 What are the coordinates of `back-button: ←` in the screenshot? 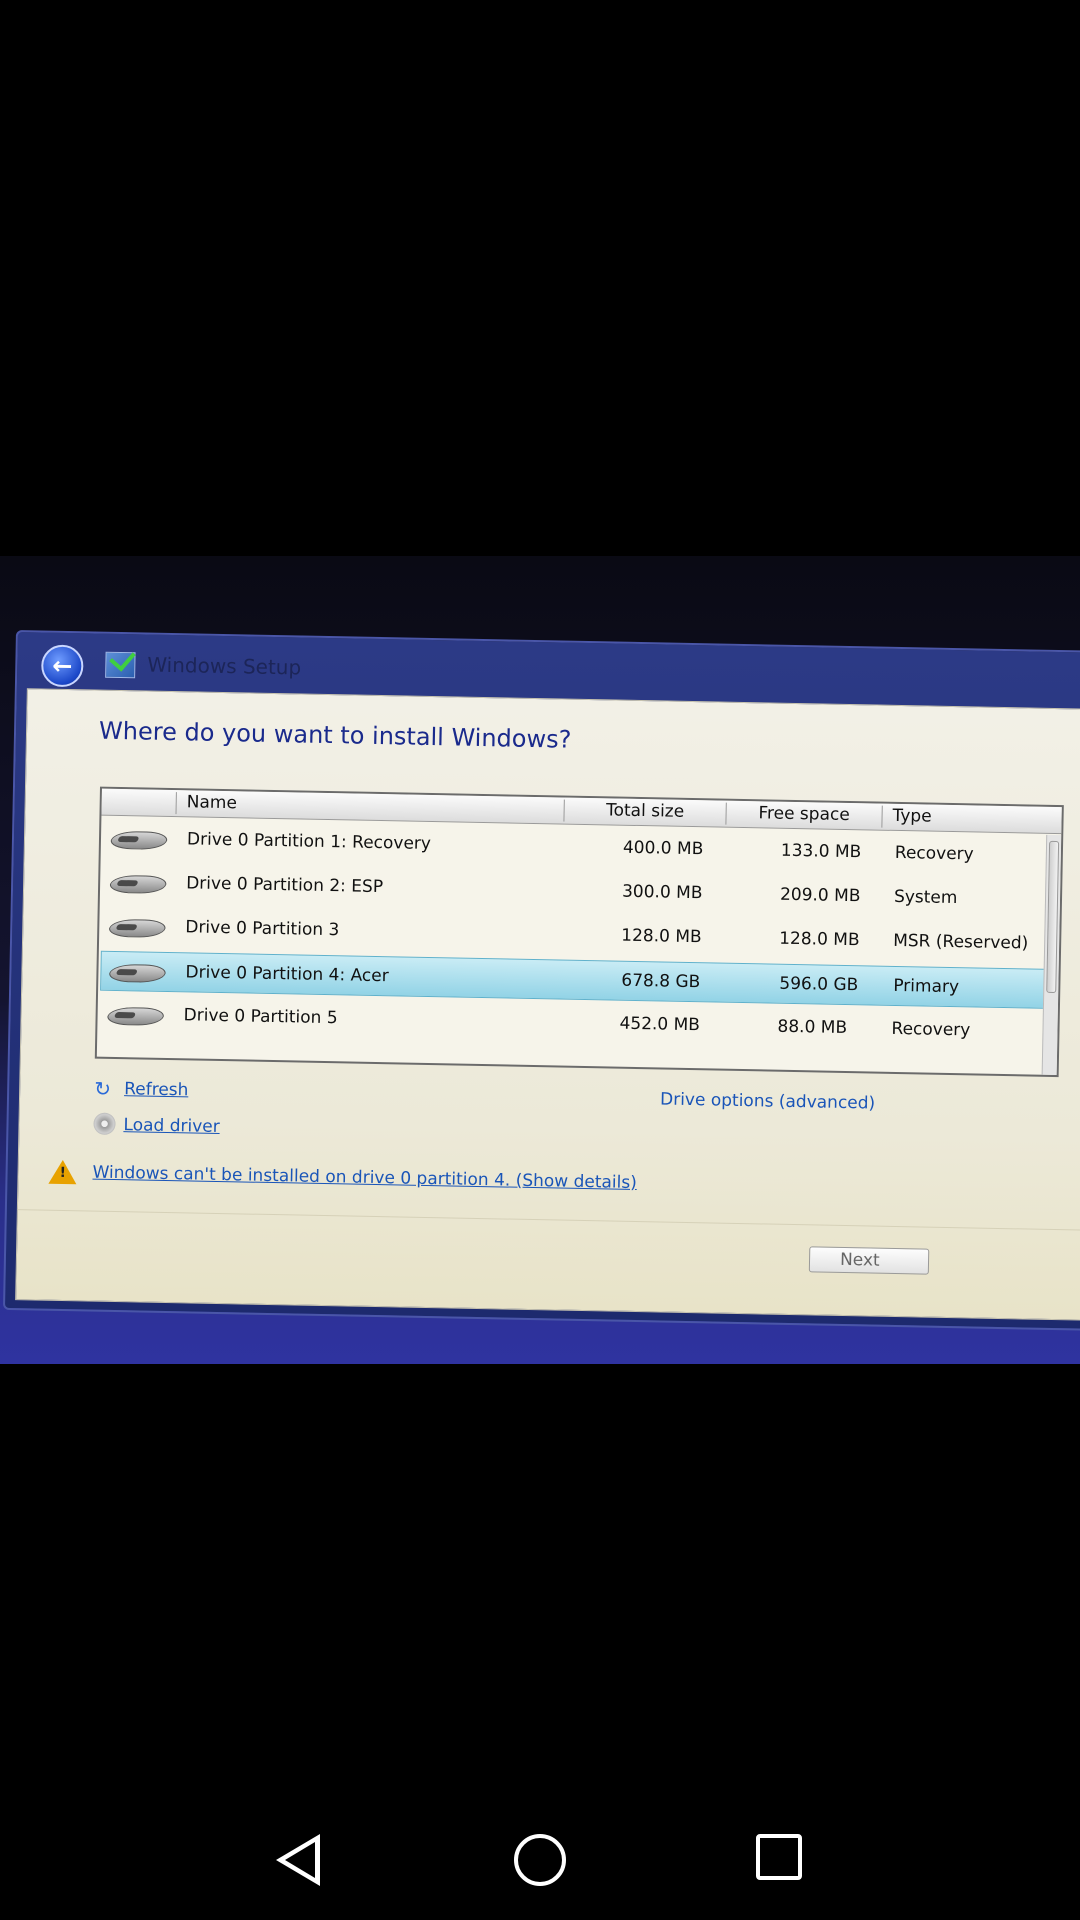 It's located at (62, 666).